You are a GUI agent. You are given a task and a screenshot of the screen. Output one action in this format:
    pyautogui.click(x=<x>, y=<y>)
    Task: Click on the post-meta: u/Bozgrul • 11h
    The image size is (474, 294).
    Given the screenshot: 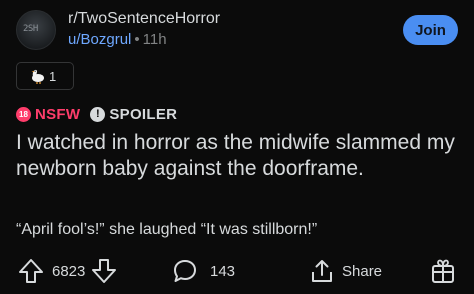 What is the action you would take?
    pyautogui.click(x=117, y=39)
    